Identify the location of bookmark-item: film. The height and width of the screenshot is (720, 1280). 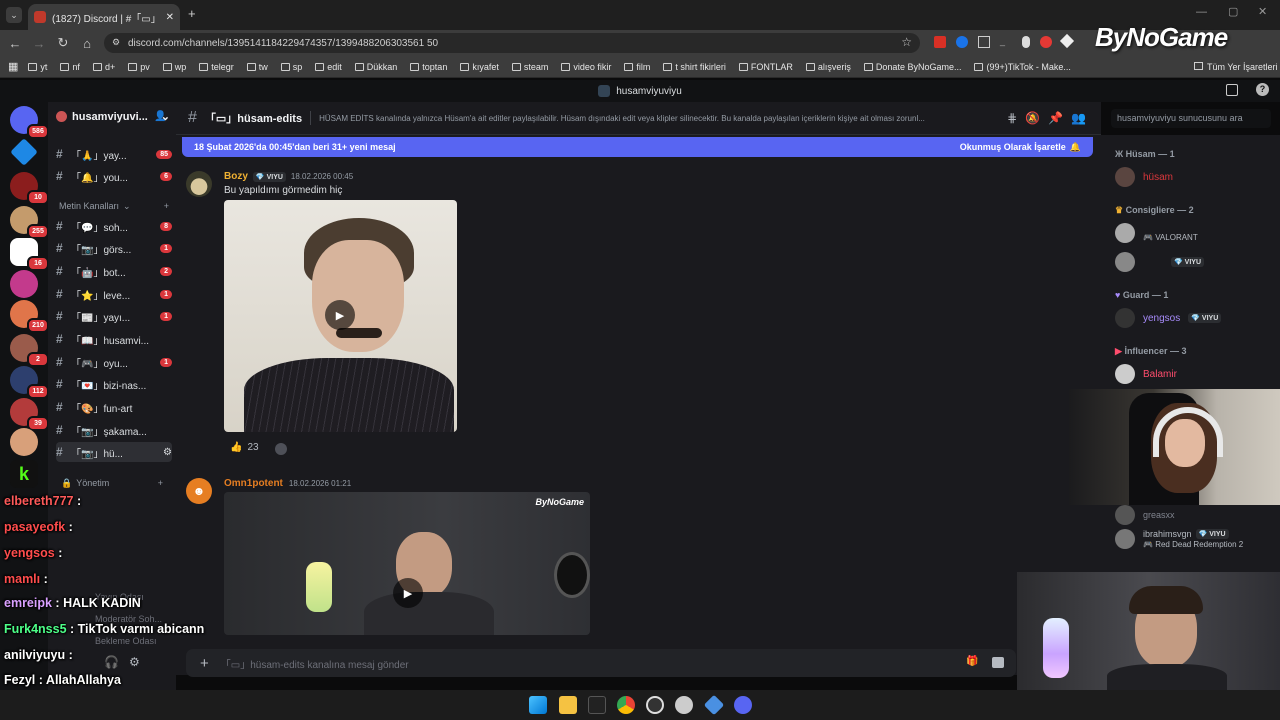
(637, 67).